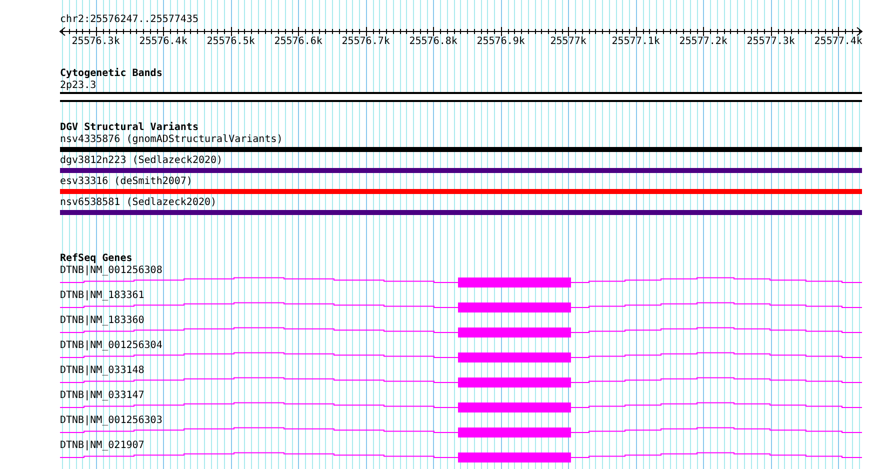 The image size is (890, 469). Describe the element at coordinates (111, 73) in the screenshot. I see `track-title: Cytogenetic Bands` at that location.